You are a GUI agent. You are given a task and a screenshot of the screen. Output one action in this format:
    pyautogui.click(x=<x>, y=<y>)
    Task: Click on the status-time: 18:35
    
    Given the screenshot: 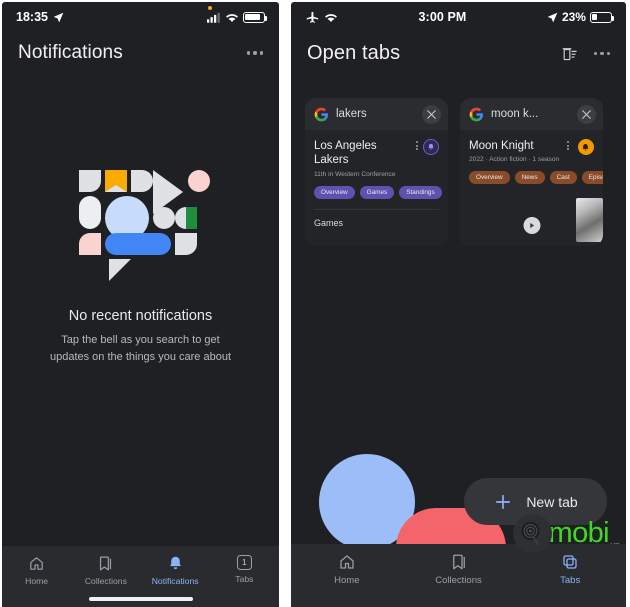 What is the action you would take?
    pyautogui.click(x=32, y=17)
    